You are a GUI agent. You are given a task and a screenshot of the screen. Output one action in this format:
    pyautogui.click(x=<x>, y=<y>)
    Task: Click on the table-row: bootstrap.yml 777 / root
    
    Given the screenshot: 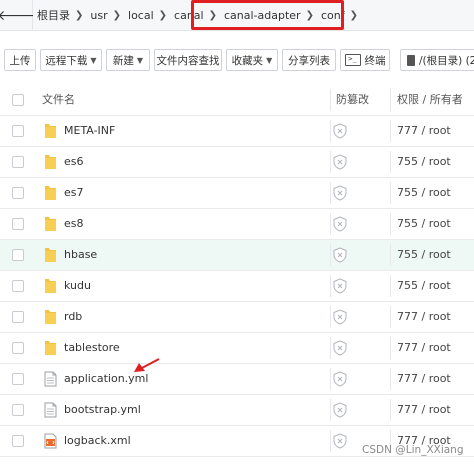 What is the action you would take?
    pyautogui.click(x=237, y=410)
    